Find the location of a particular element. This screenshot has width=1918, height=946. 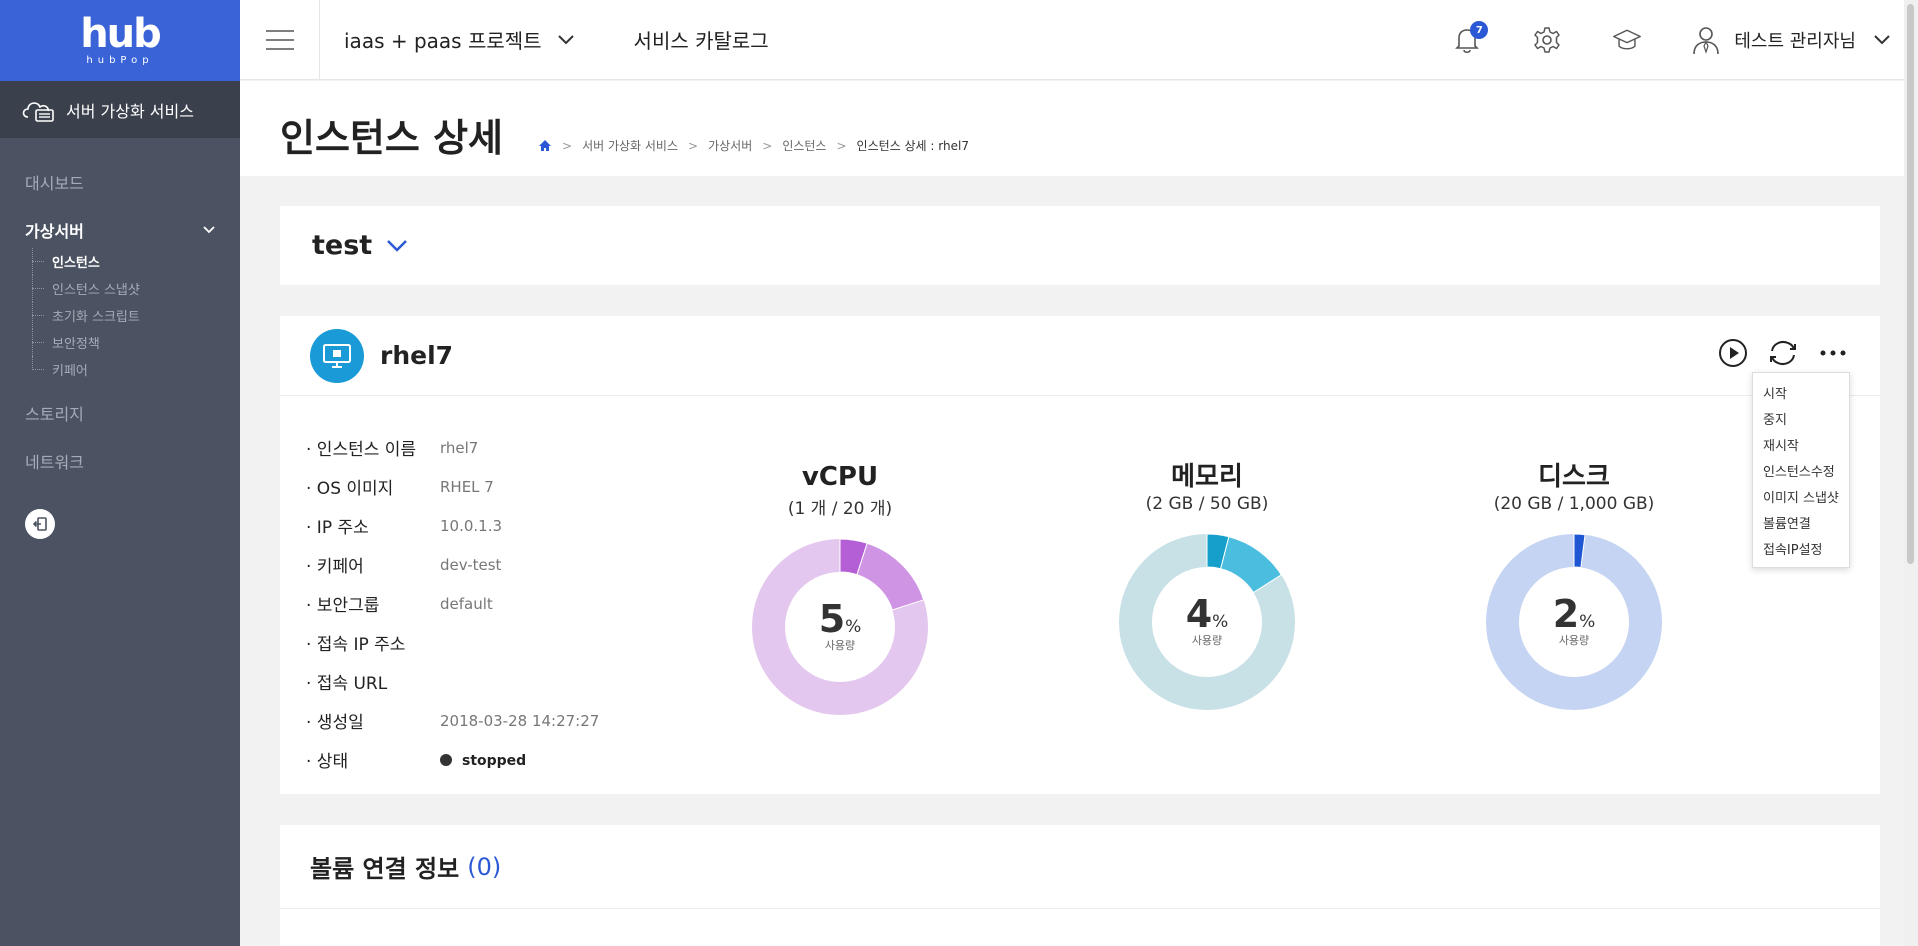

gear-icon is located at coordinates (1547, 40).